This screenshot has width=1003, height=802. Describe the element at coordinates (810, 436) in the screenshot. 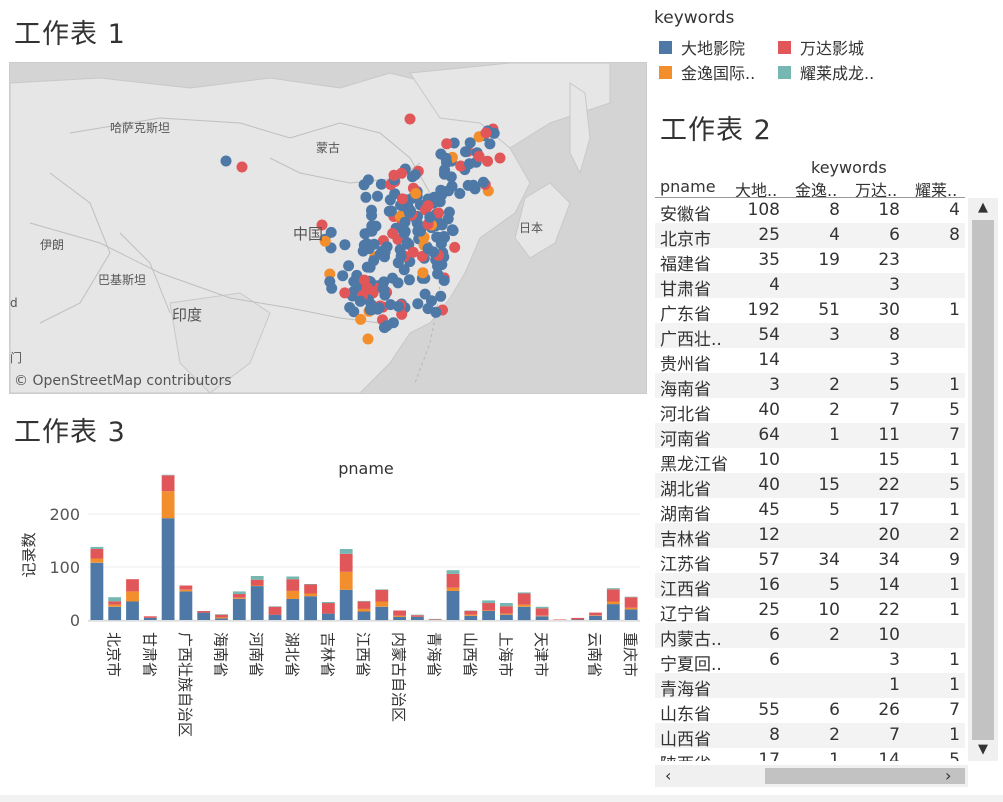

I see `table-row: 河南省 64 1 11 7` at that location.